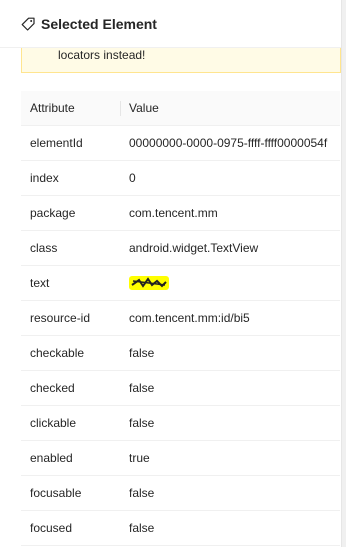 This screenshot has height=547, width=346. I want to click on table-row: text, so click(180, 283).